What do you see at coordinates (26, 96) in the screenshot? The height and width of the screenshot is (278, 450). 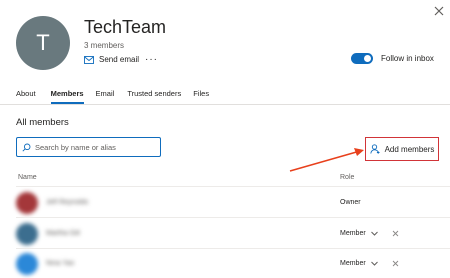 I see `tab-about: About` at bounding box center [26, 96].